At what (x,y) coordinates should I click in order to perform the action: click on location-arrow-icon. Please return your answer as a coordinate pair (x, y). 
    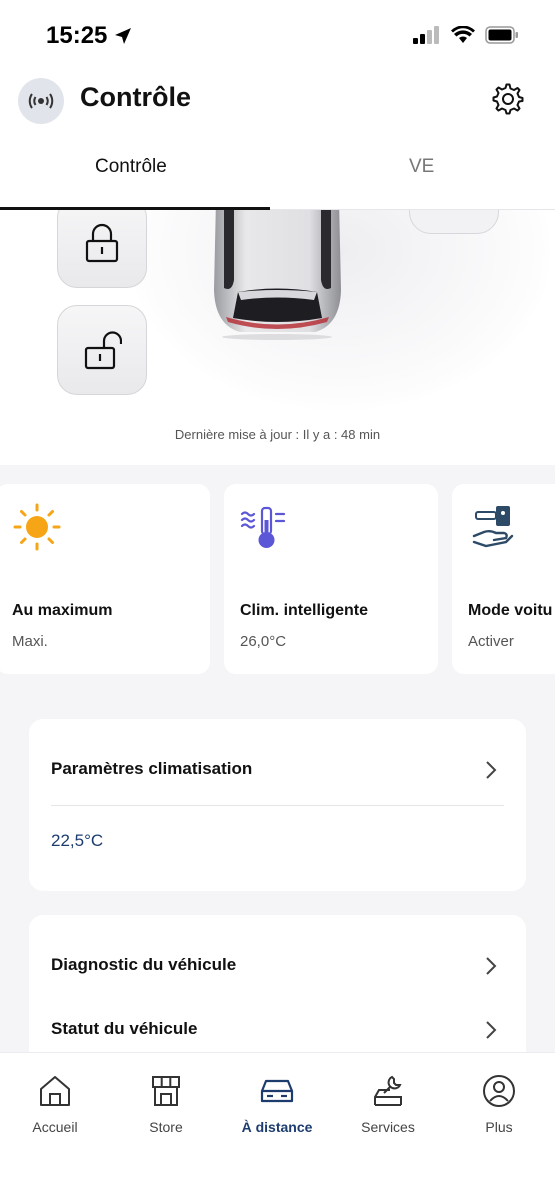
    Looking at the image, I should click on (123, 36).